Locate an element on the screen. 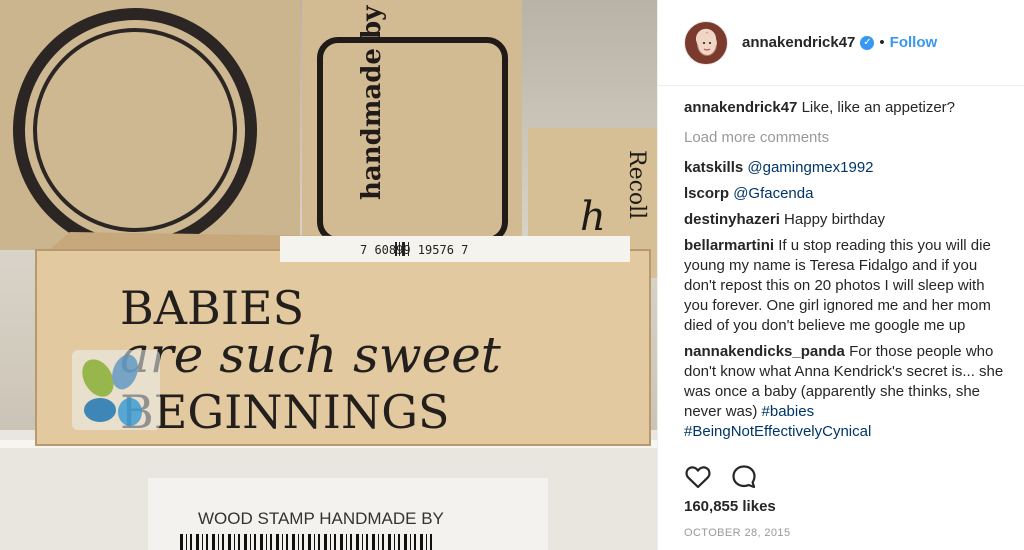 The height and width of the screenshot is (550, 1024). comment-username: bellarmartini is located at coordinates (729, 245).